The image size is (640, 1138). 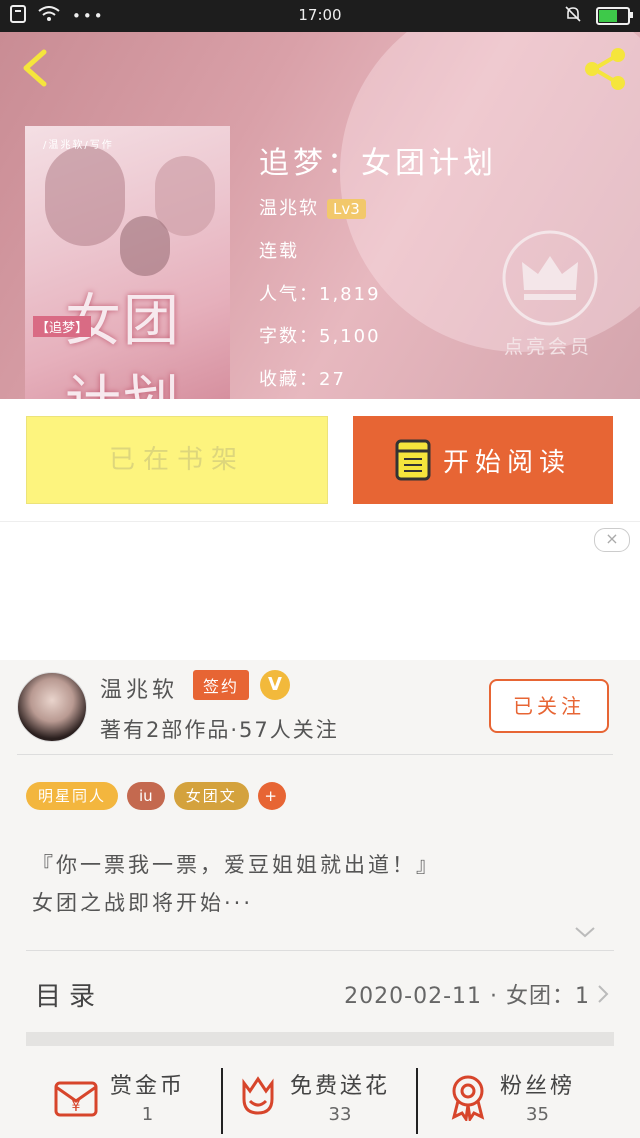 I want to click on author-stats: 著有2部作品·57人关注, so click(x=219, y=730).